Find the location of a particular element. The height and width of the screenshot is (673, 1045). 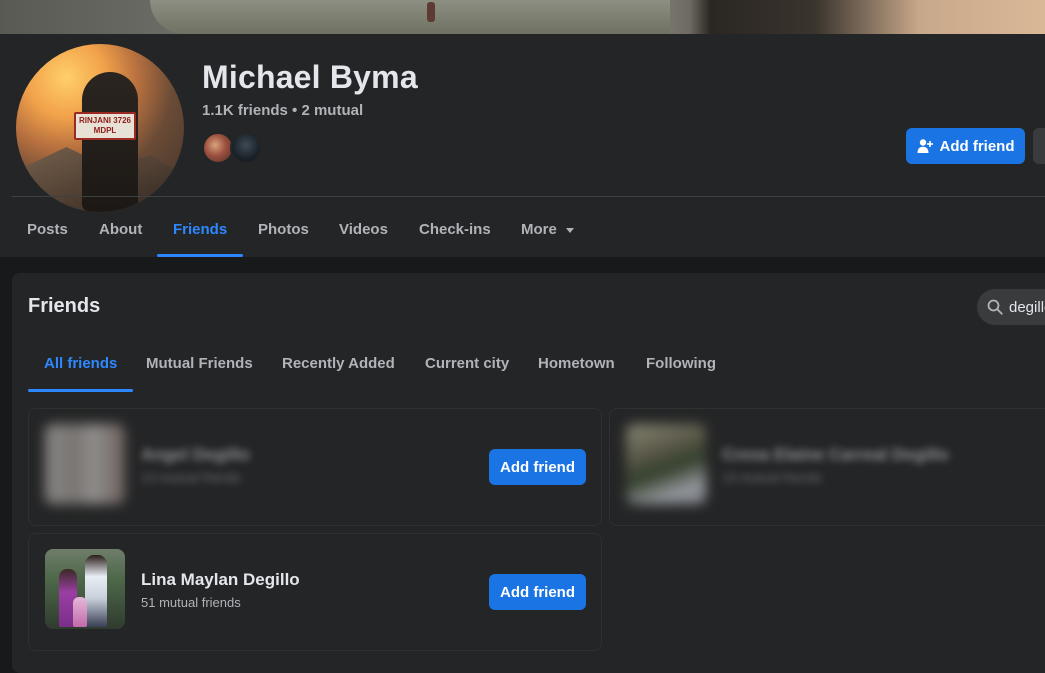

more-actions-button is located at coordinates (1039, 146).